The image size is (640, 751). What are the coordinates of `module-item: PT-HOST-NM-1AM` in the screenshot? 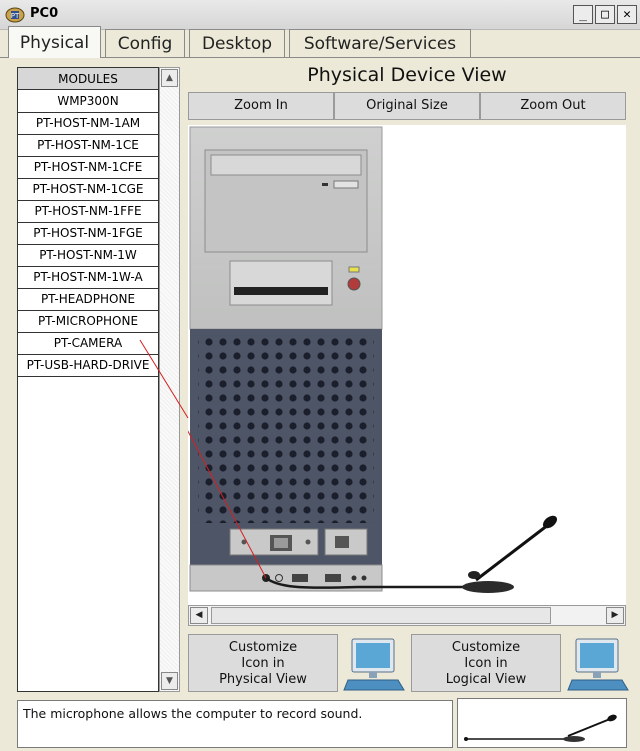 It's located at (88, 124).